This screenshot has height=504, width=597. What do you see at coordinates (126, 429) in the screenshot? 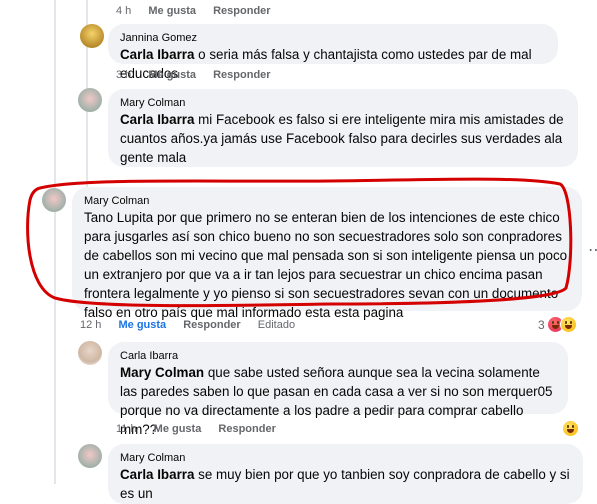
I see `comment-time: 11 h` at bounding box center [126, 429].